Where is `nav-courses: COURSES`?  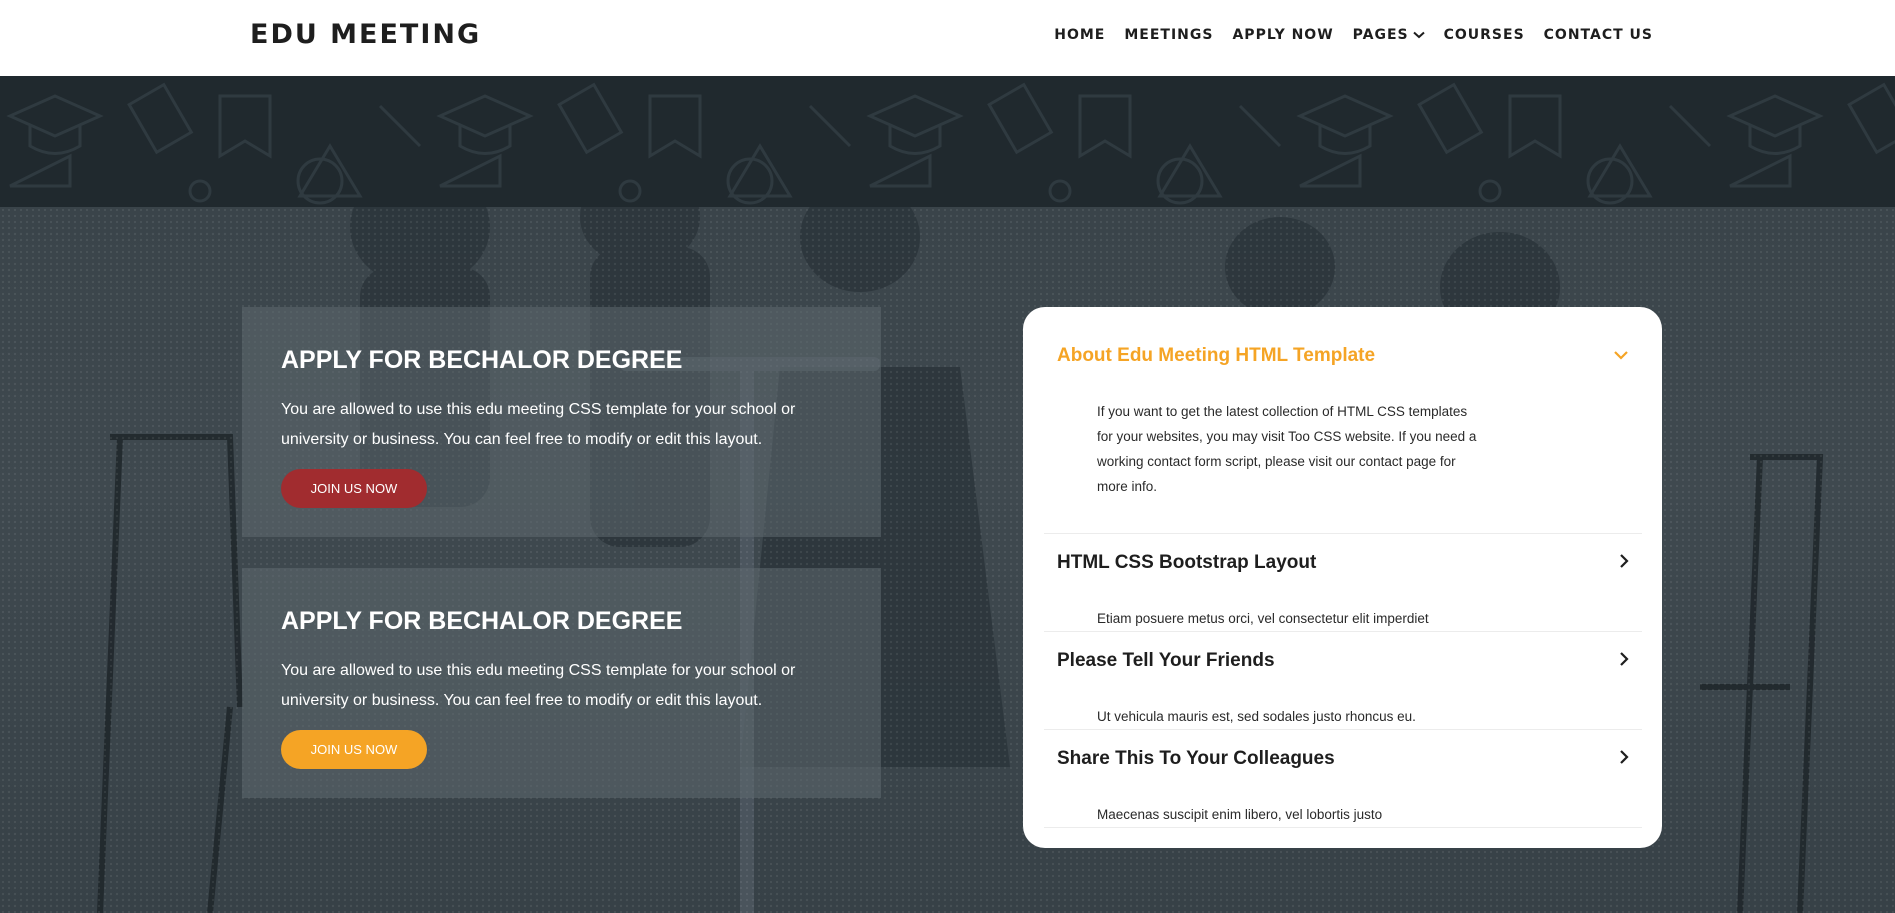
nav-courses: COURSES is located at coordinates (1484, 35).